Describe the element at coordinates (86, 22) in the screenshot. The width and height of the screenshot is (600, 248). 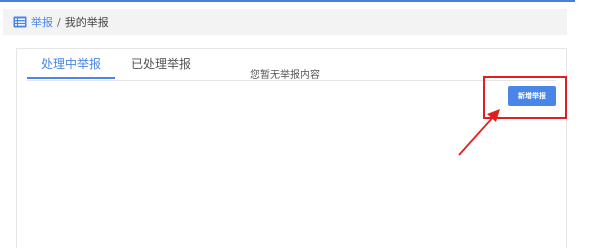
I see `breadcrumb-current: 我的举报` at that location.